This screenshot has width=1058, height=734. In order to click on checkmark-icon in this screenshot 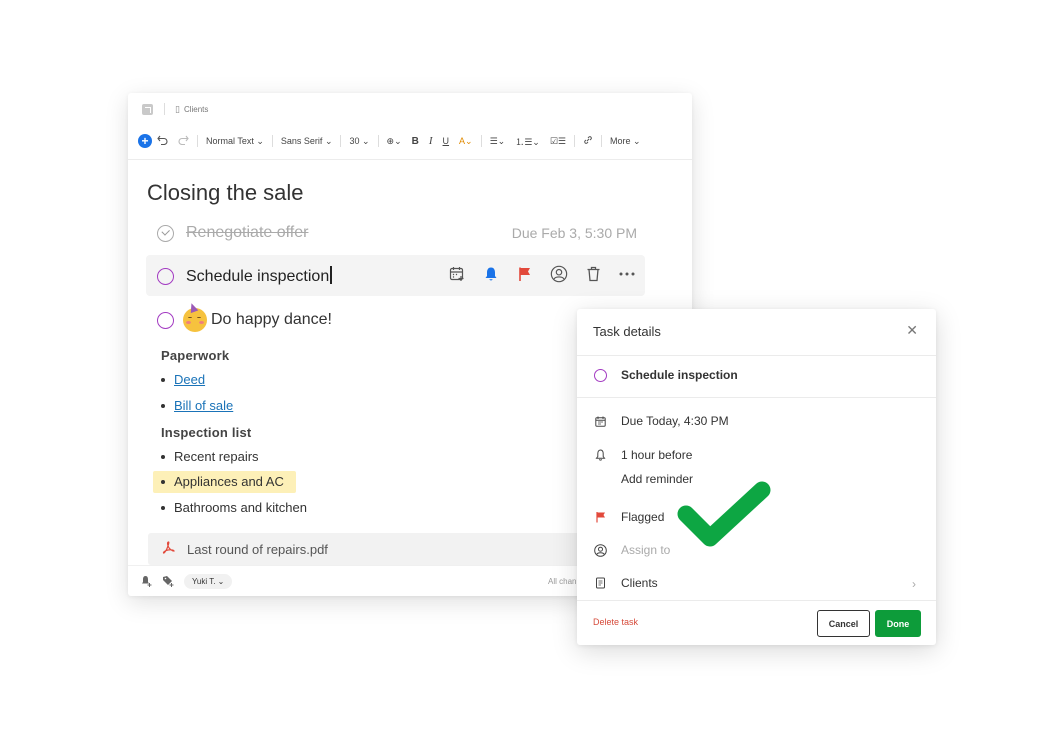, I will do `click(724, 514)`.